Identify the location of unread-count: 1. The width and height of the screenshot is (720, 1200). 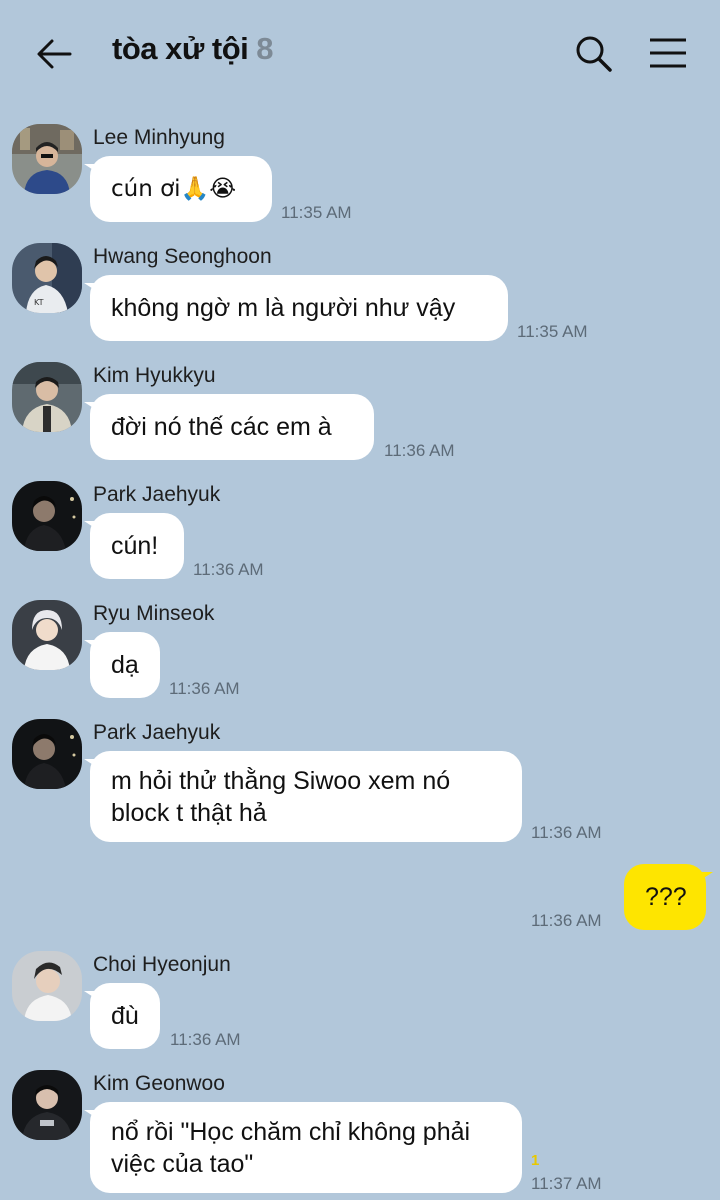
(535, 1160).